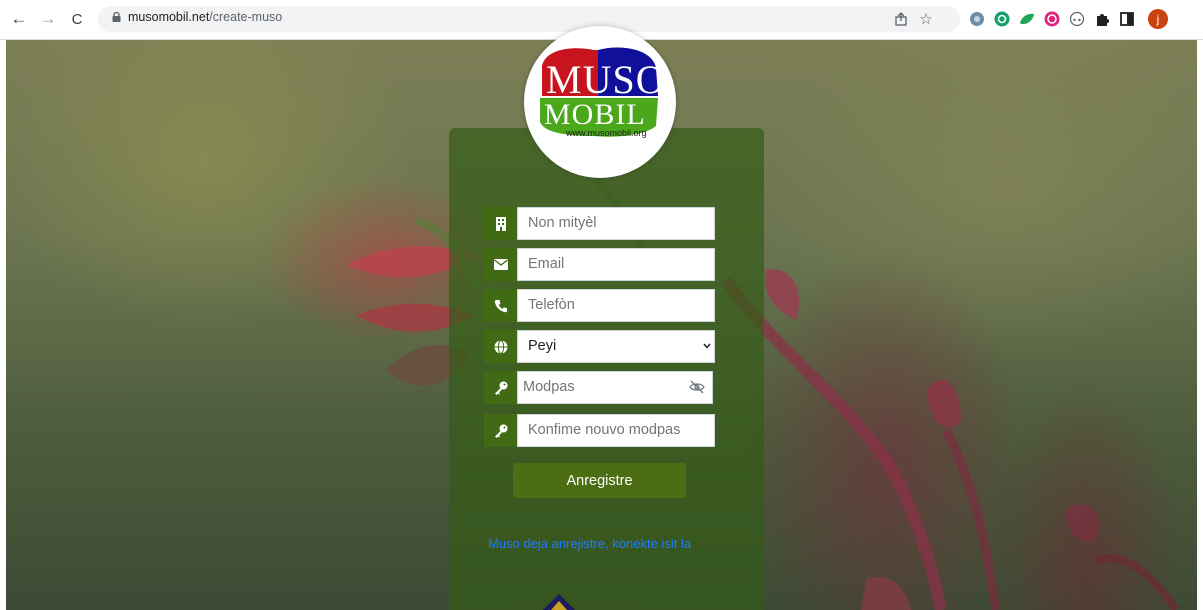 This screenshot has width=1203, height=610. I want to click on logo-site-text: www.musomobil.org, so click(606, 133).